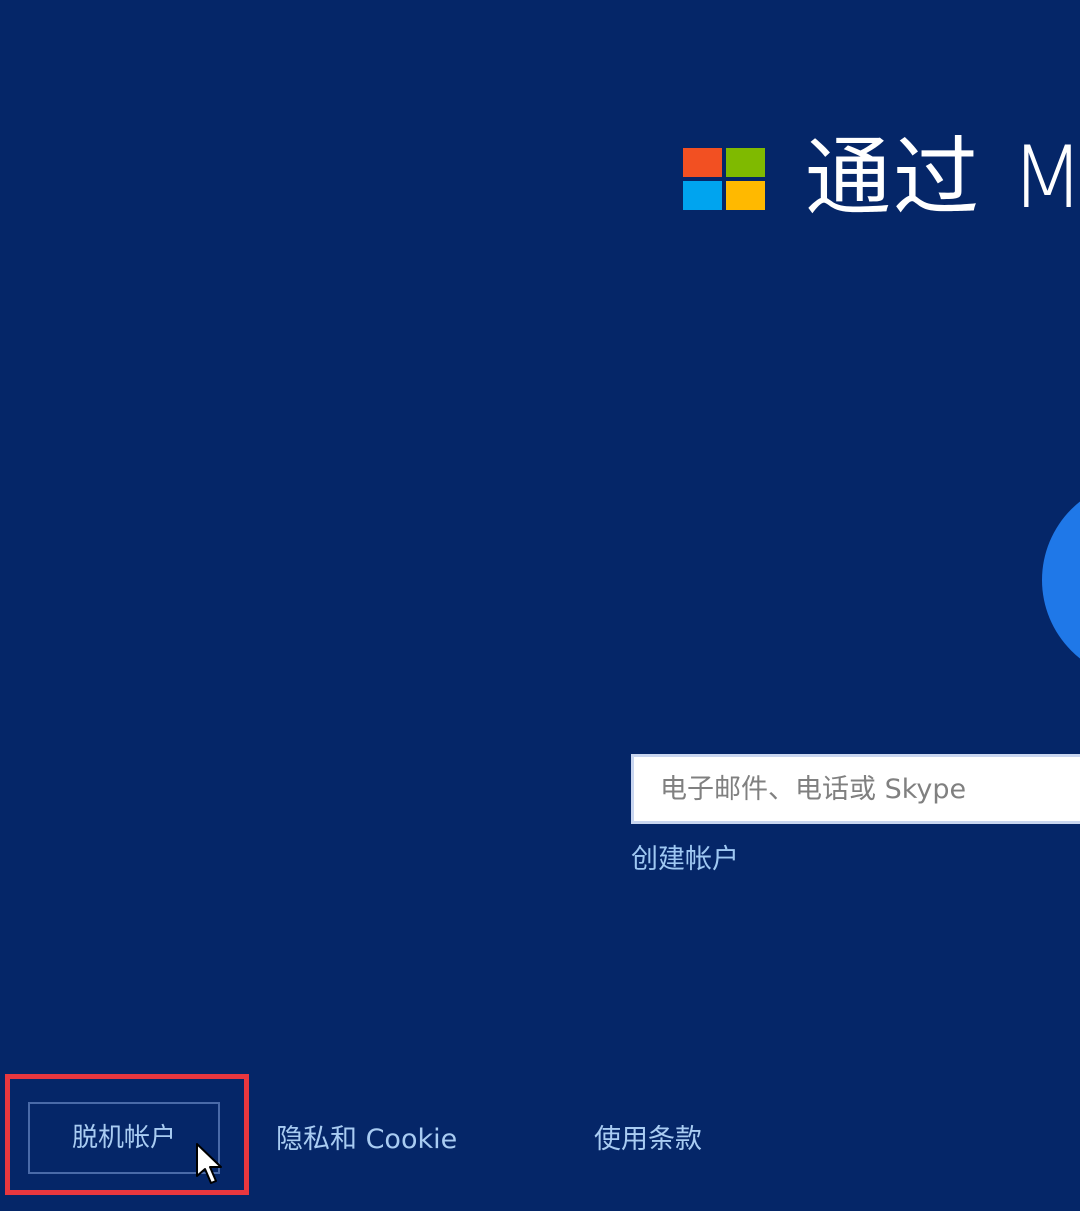 This screenshot has height=1211, width=1080. What do you see at coordinates (942, 178) in the screenshot?
I see `page-title: 通过 M` at bounding box center [942, 178].